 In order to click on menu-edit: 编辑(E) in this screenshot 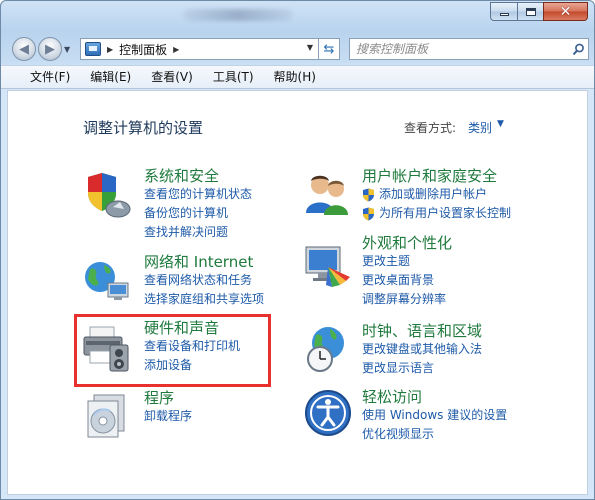, I will do `click(110, 77)`.